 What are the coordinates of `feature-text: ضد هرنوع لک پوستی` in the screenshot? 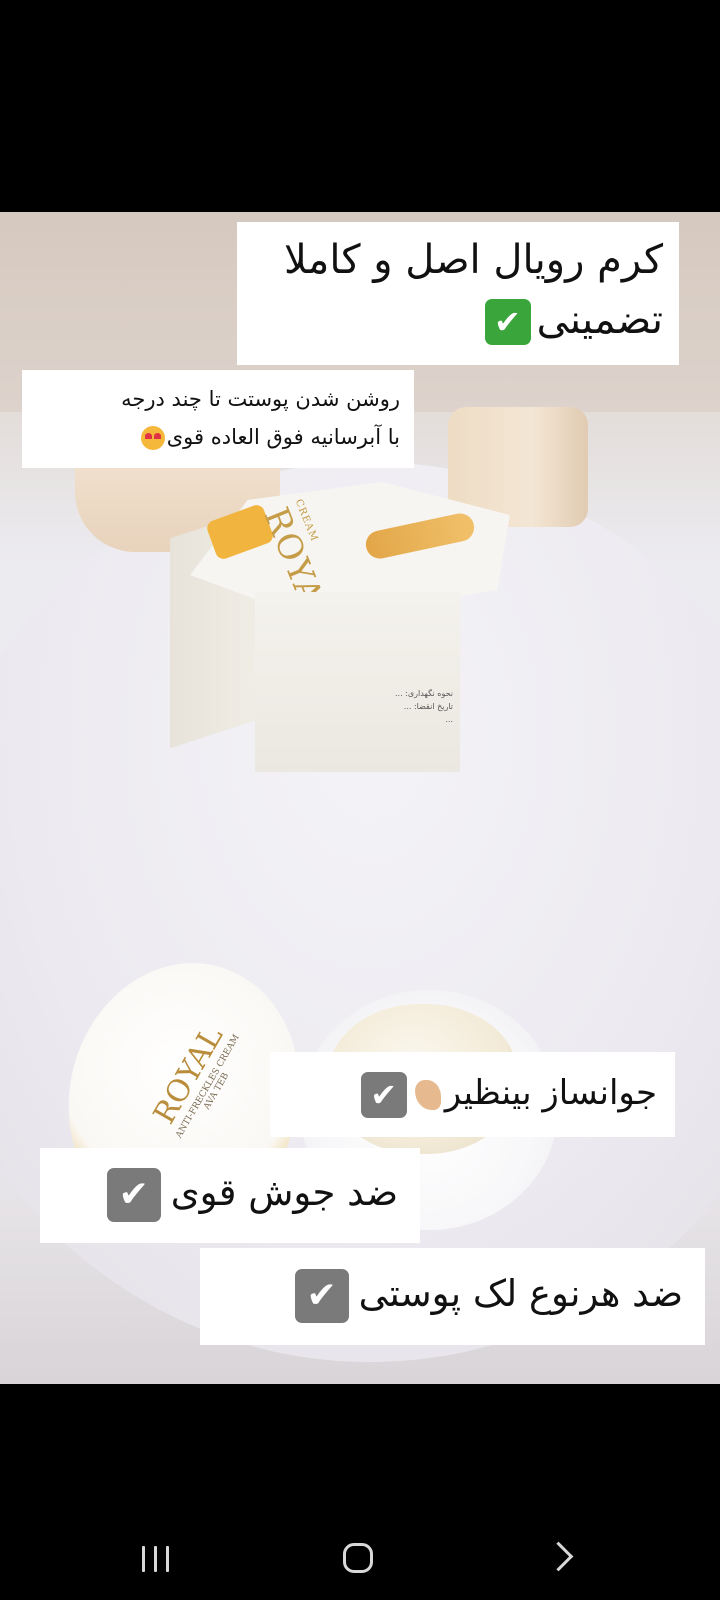 It's located at (520, 1293).